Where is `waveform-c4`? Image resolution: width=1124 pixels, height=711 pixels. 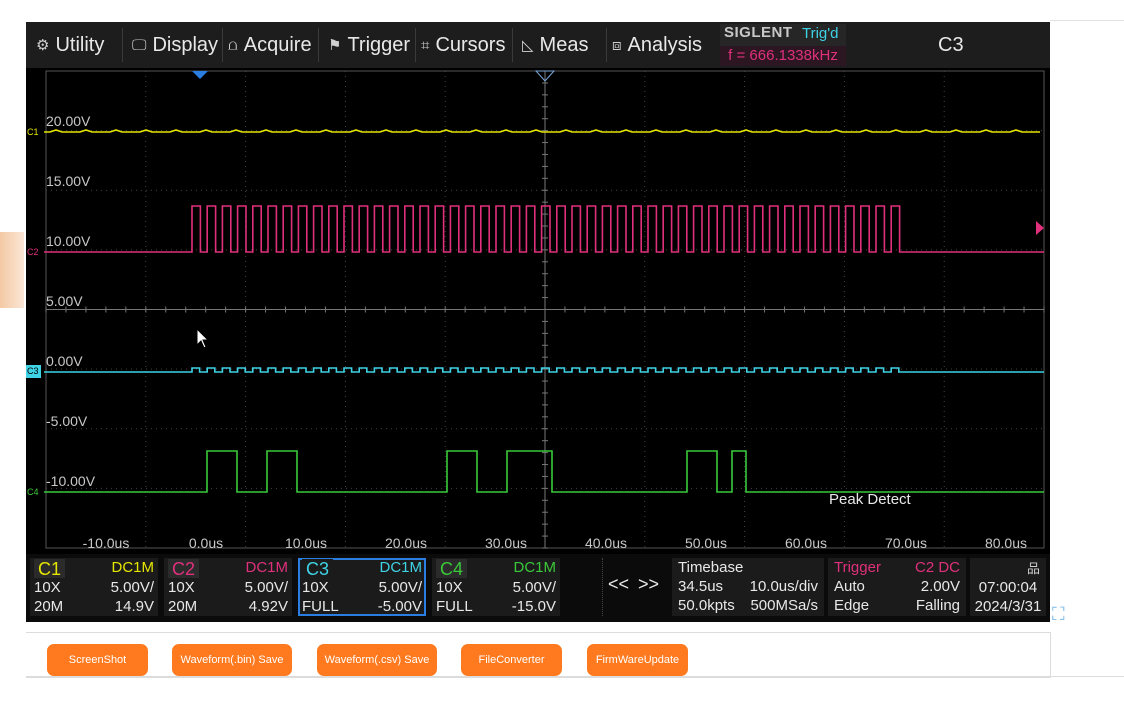
waveform-c4 is located at coordinates (544, 471).